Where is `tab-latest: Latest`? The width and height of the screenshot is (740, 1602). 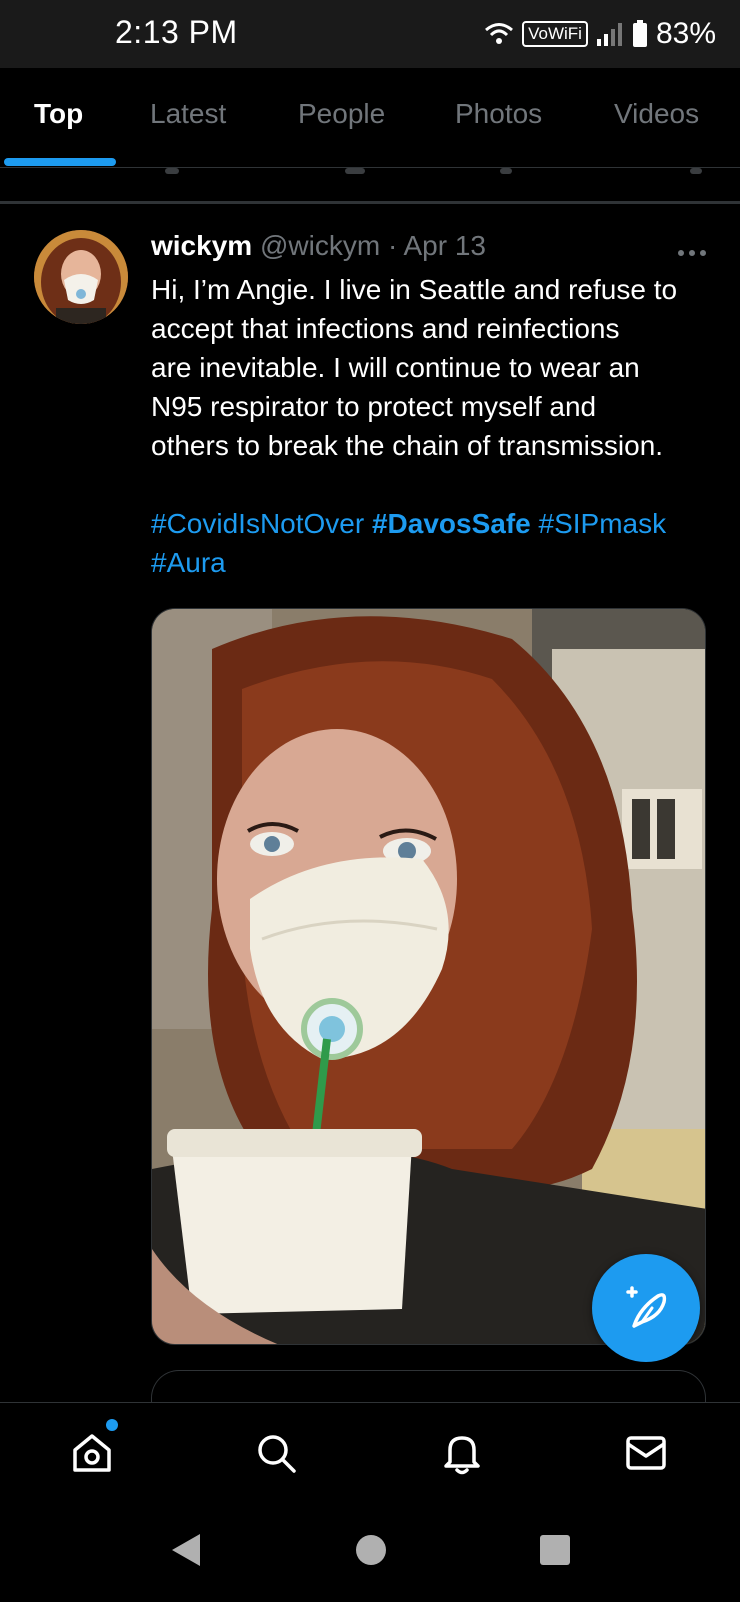
tab-latest: Latest is located at coordinates (188, 114).